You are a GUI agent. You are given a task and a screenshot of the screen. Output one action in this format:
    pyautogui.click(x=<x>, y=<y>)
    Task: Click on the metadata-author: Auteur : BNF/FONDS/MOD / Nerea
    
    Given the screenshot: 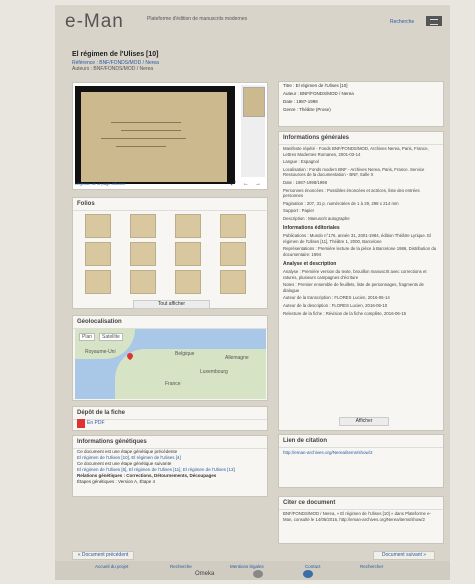 What is the action you would take?
    pyautogui.click(x=318, y=93)
    